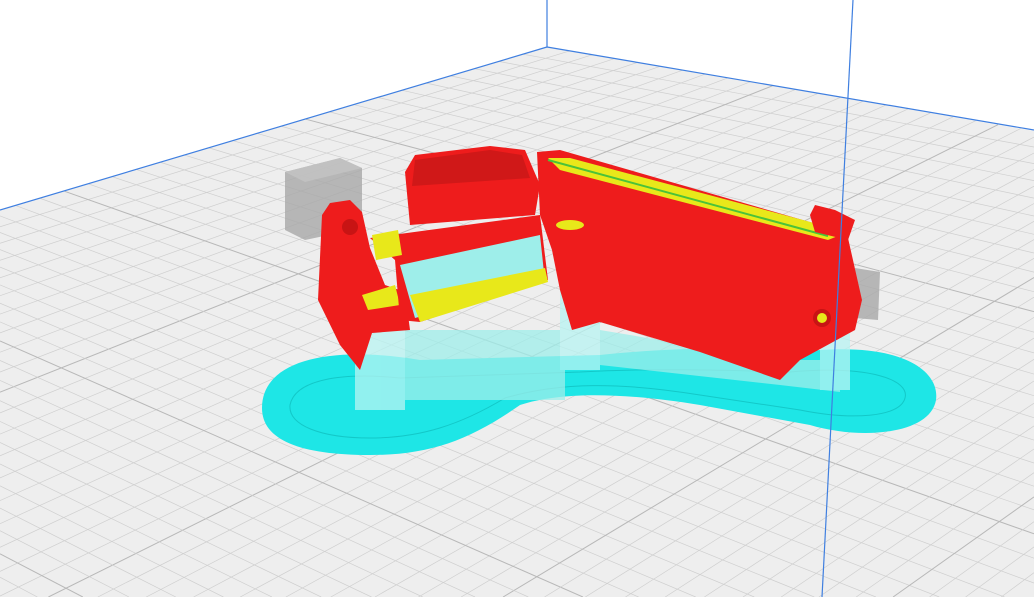 This screenshot has width=1034, height=597. Describe the element at coordinates (570, 225) in the screenshot. I see `center-hole` at that location.